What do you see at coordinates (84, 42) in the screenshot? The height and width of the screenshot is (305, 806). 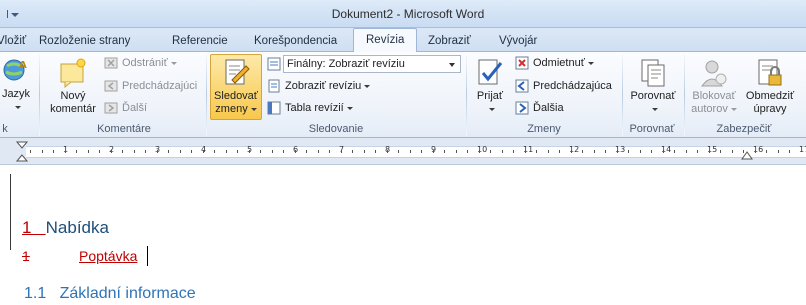 I see `tab-page-layout: Rozloženie strany` at bounding box center [84, 42].